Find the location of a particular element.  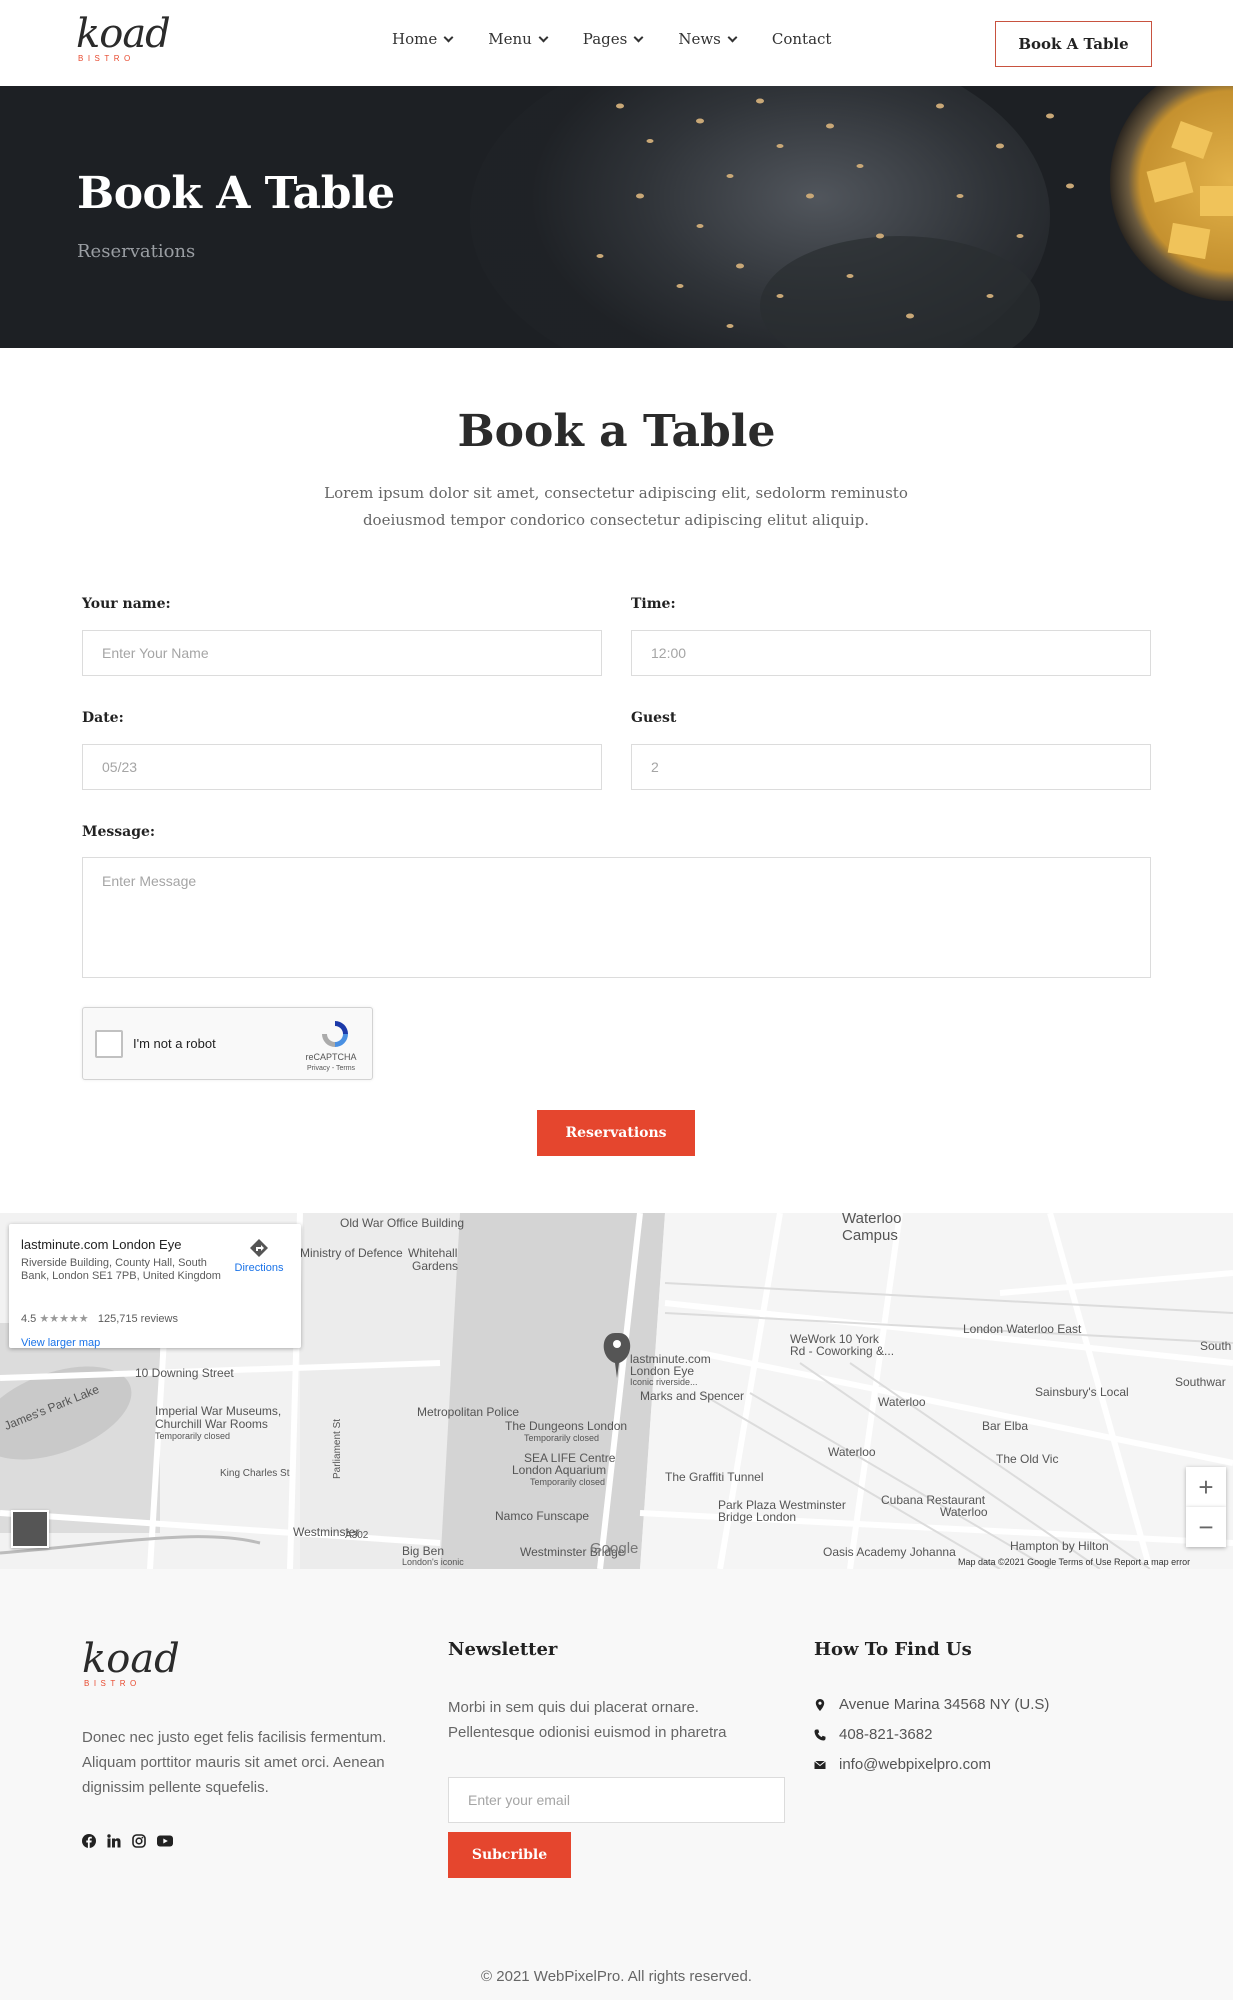

phone-icon is located at coordinates (820, 1734).